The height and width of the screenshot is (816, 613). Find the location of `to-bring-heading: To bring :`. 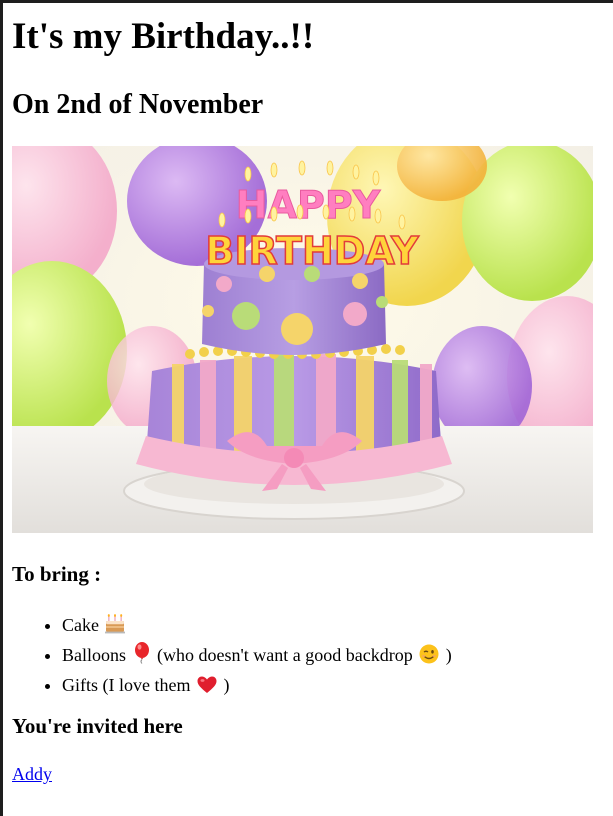

to-bring-heading: To bring : is located at coordinates (57, 574).